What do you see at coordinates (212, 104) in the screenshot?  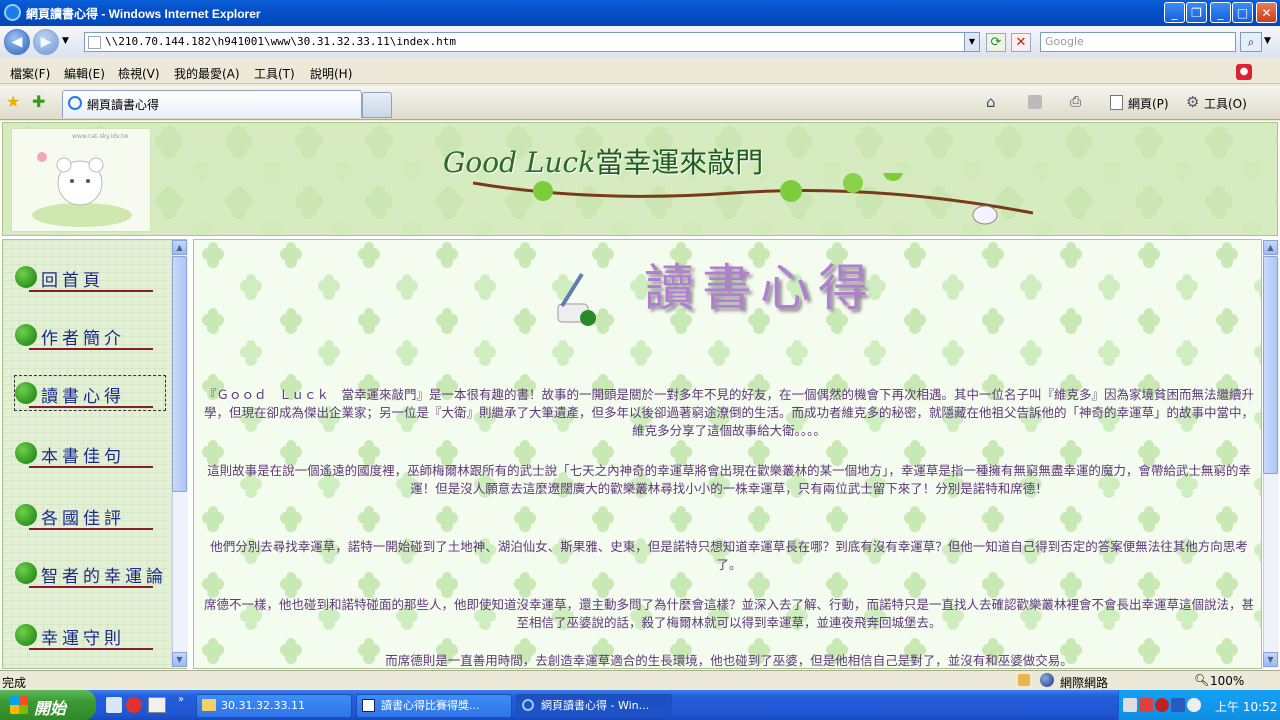 I see `tab-active: 網頁讀書心得` at bounding box center [212, 104].